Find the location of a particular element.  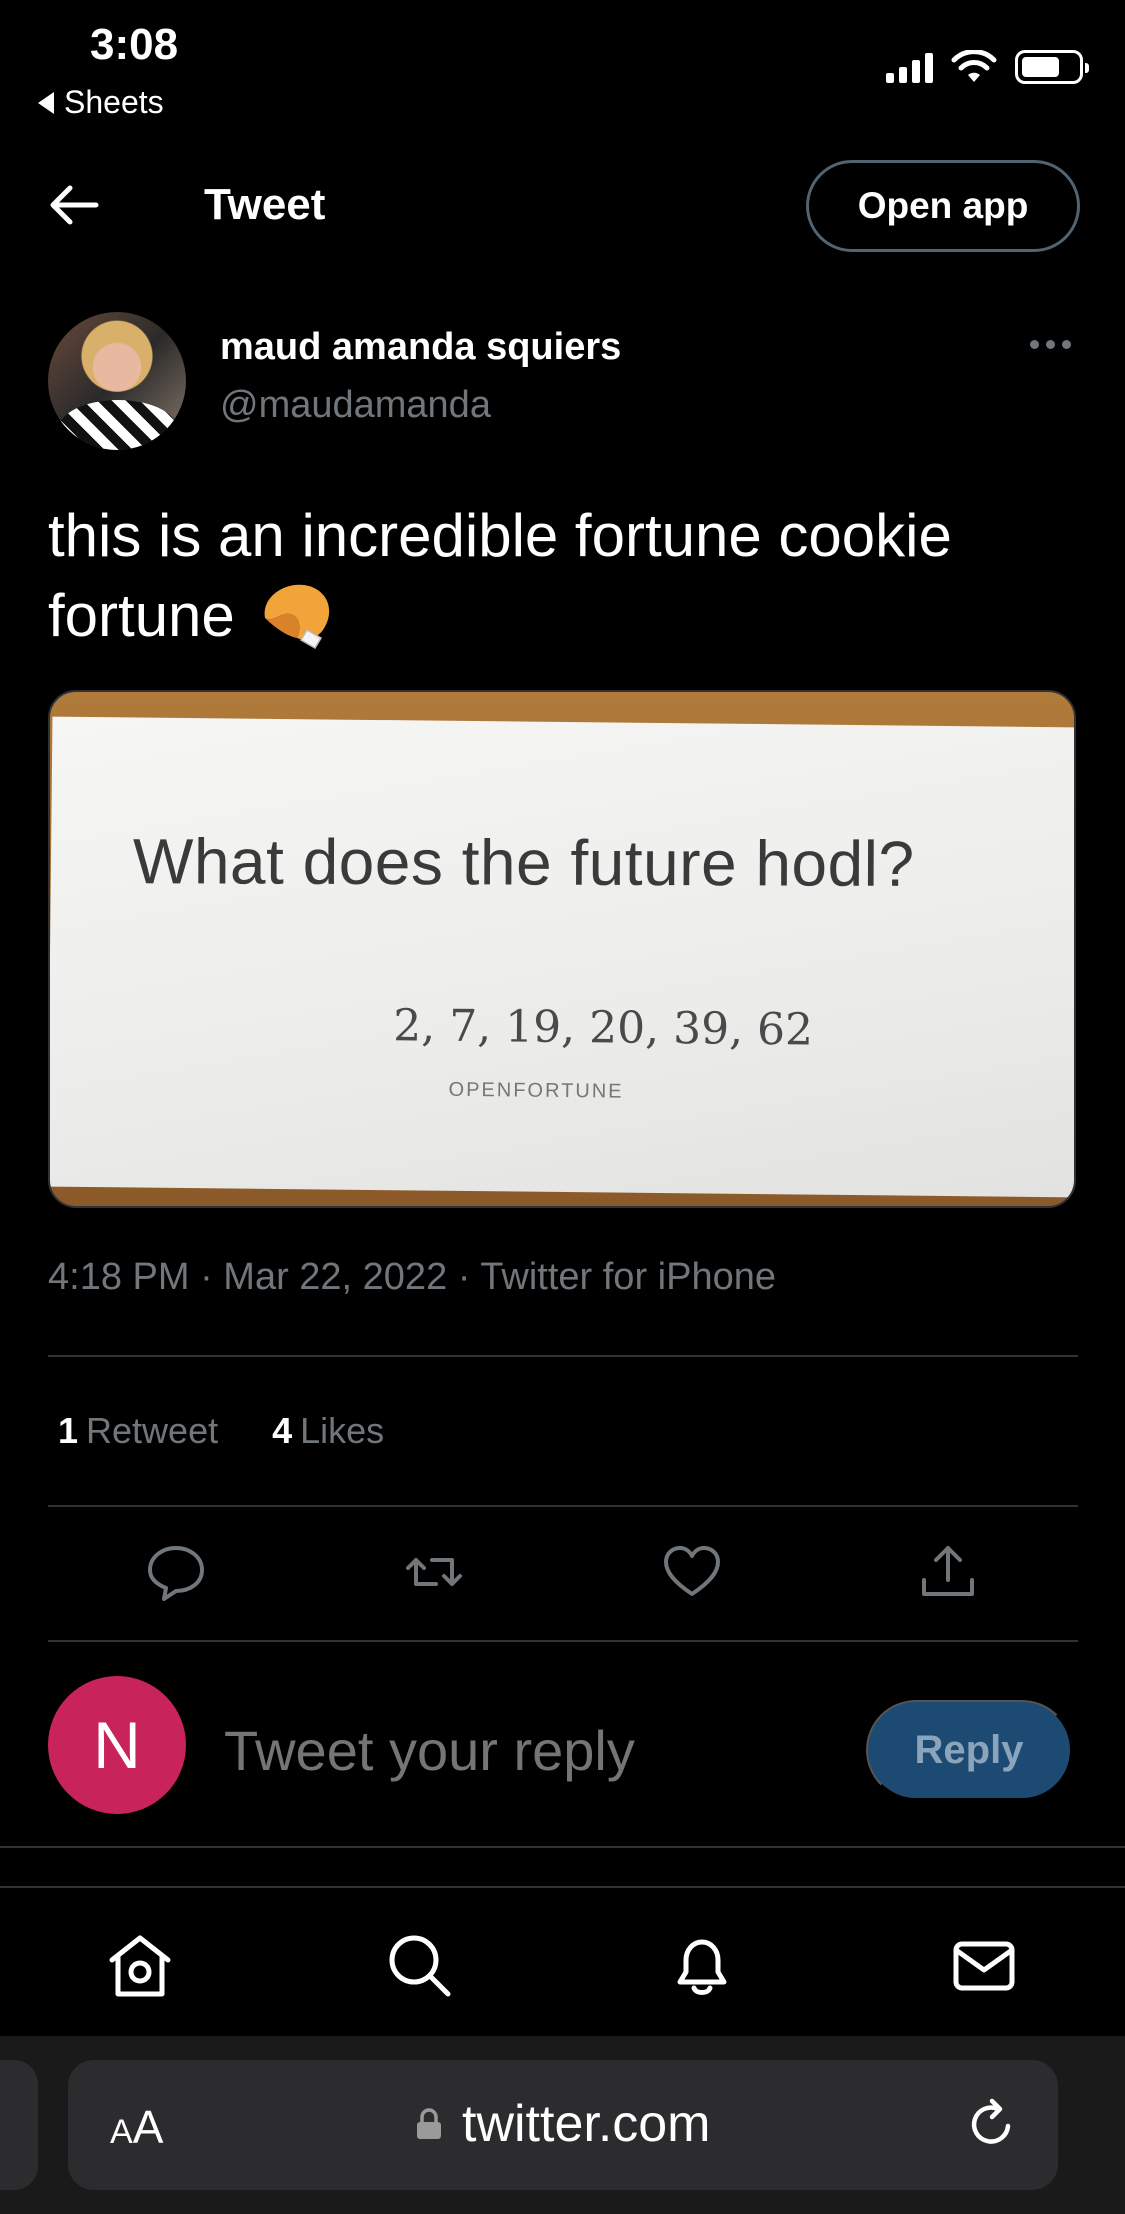

tweet-stats: 1 Retweet 4 Likes is located at coordinates (221, 1431).